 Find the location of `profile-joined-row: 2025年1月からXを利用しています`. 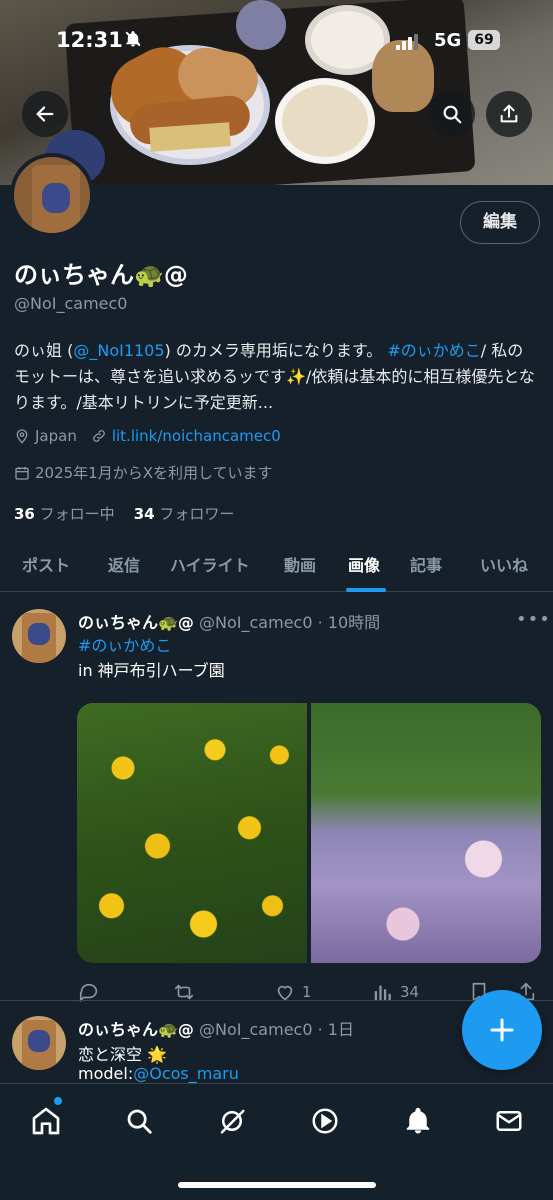

profile-joined-row: 2025年1月からXを利用しています is located at coordinates (143, 472).